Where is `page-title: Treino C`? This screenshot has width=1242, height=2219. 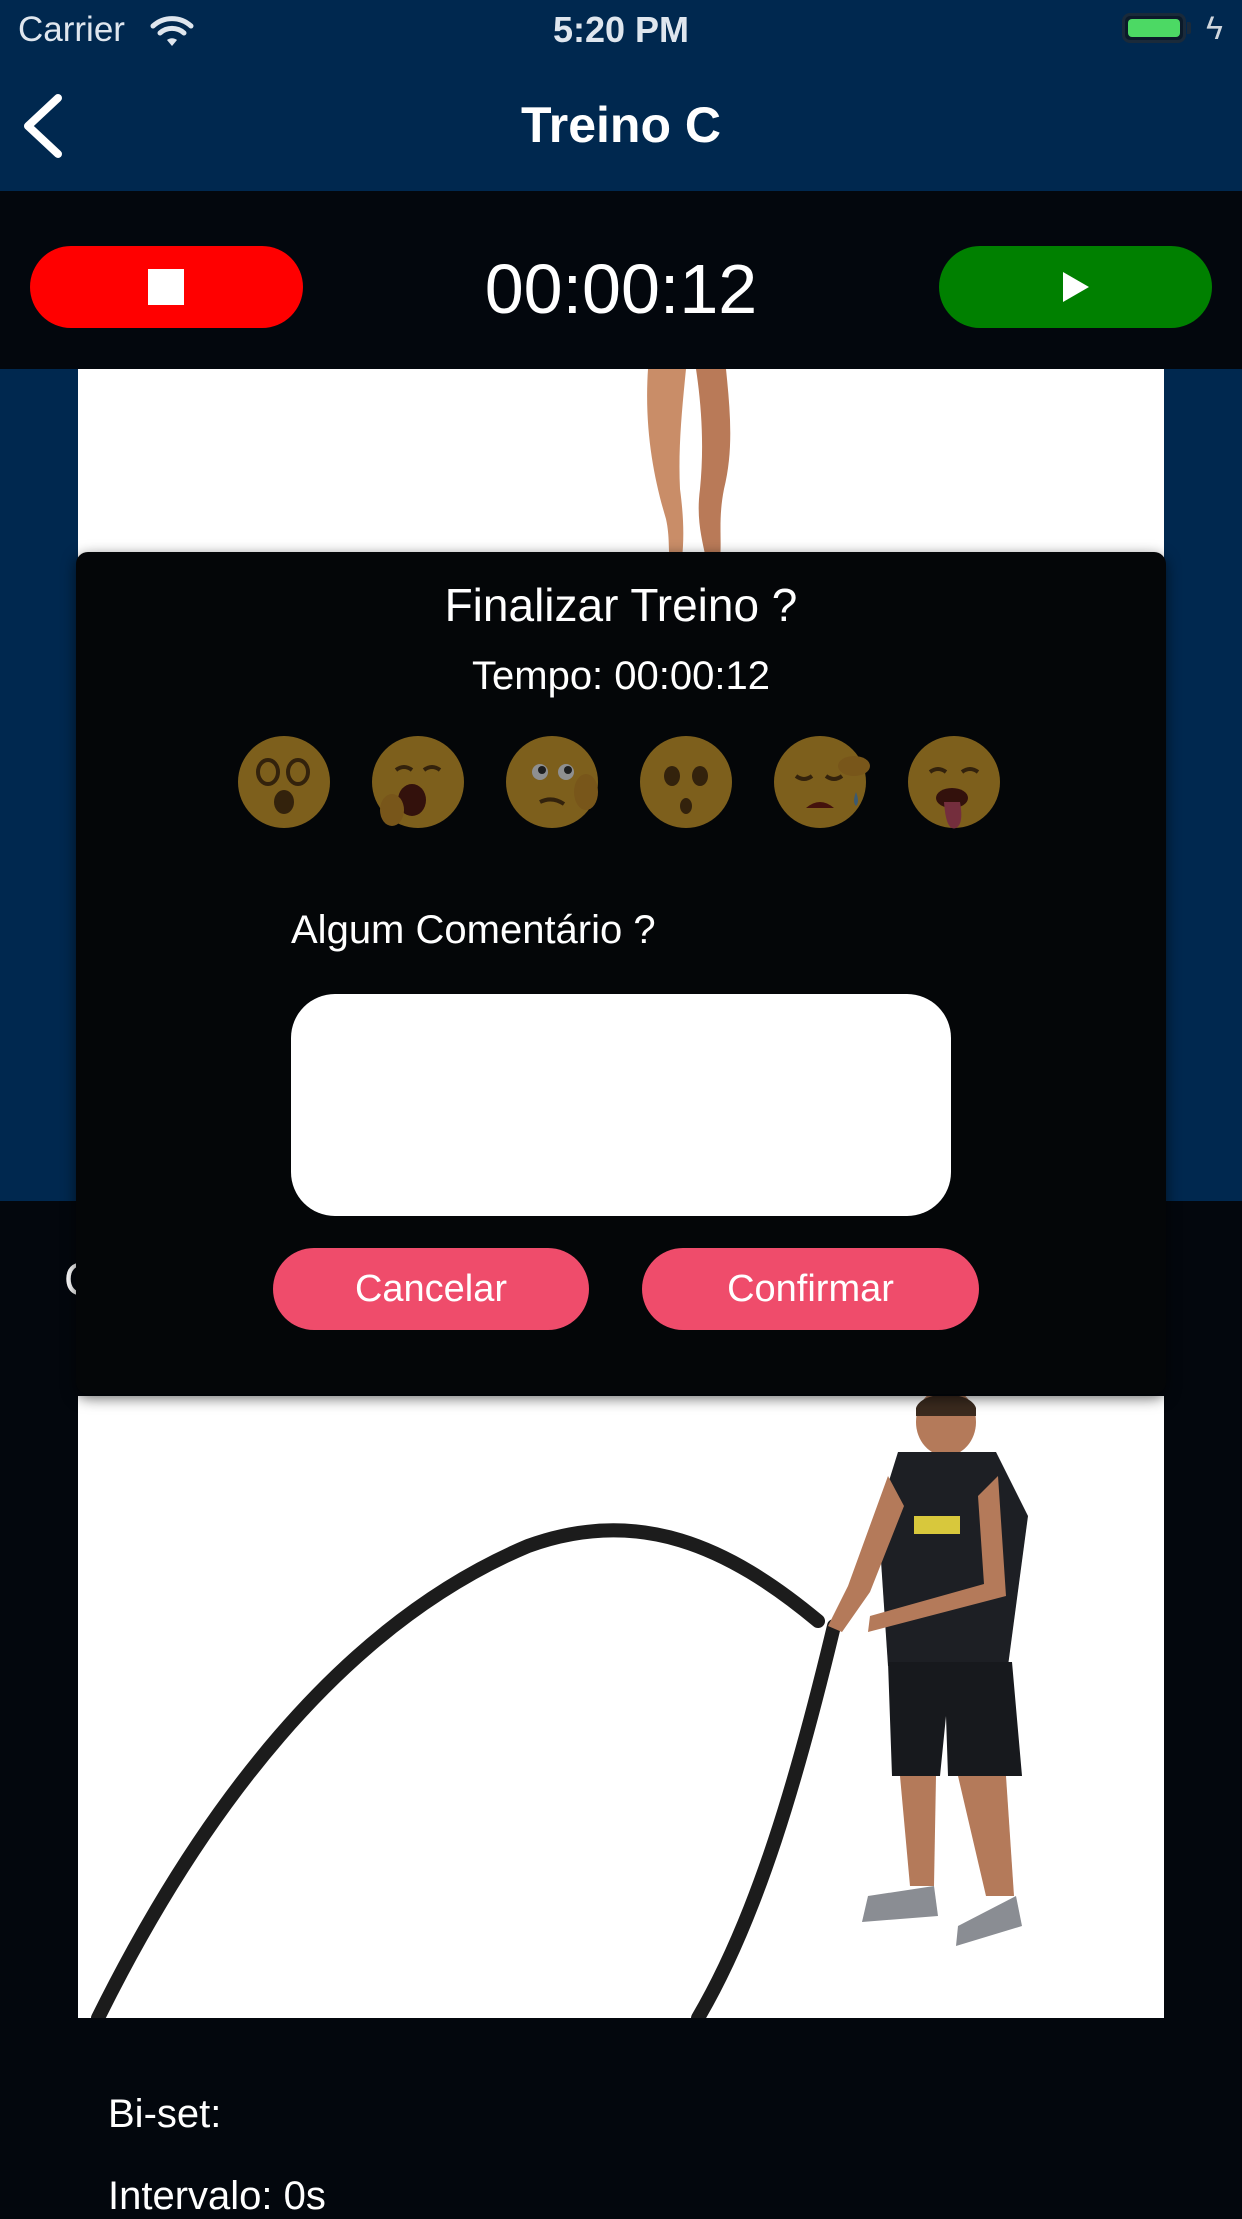
page-title: Treino C is located at coordinates (621, 125).